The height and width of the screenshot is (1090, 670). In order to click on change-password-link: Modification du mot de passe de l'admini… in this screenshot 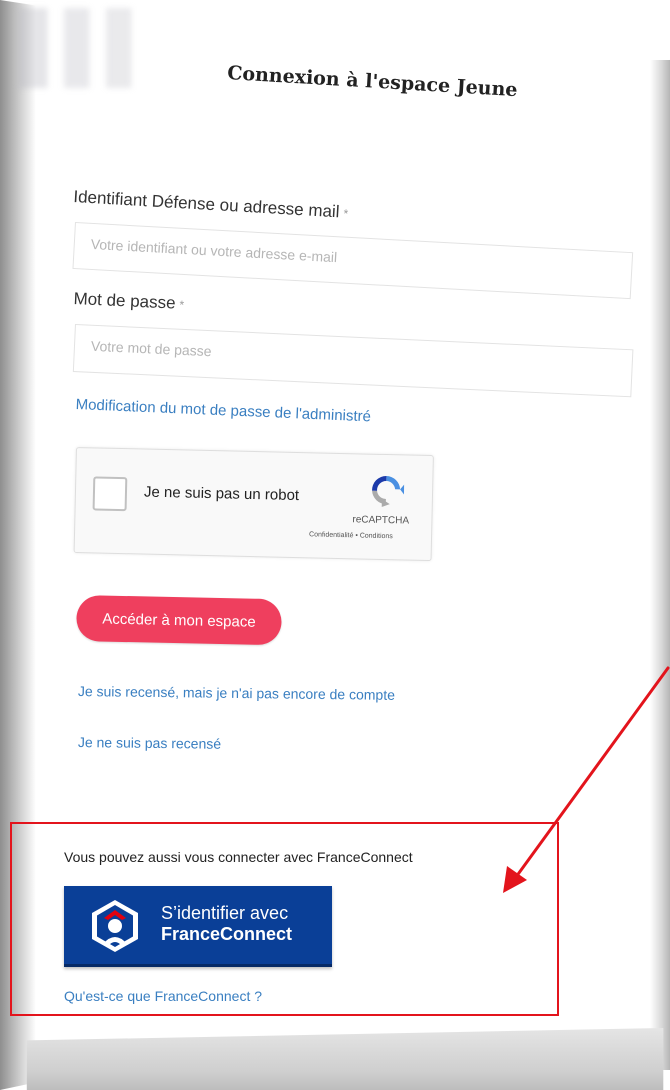, I will do `click(223, 410)`.